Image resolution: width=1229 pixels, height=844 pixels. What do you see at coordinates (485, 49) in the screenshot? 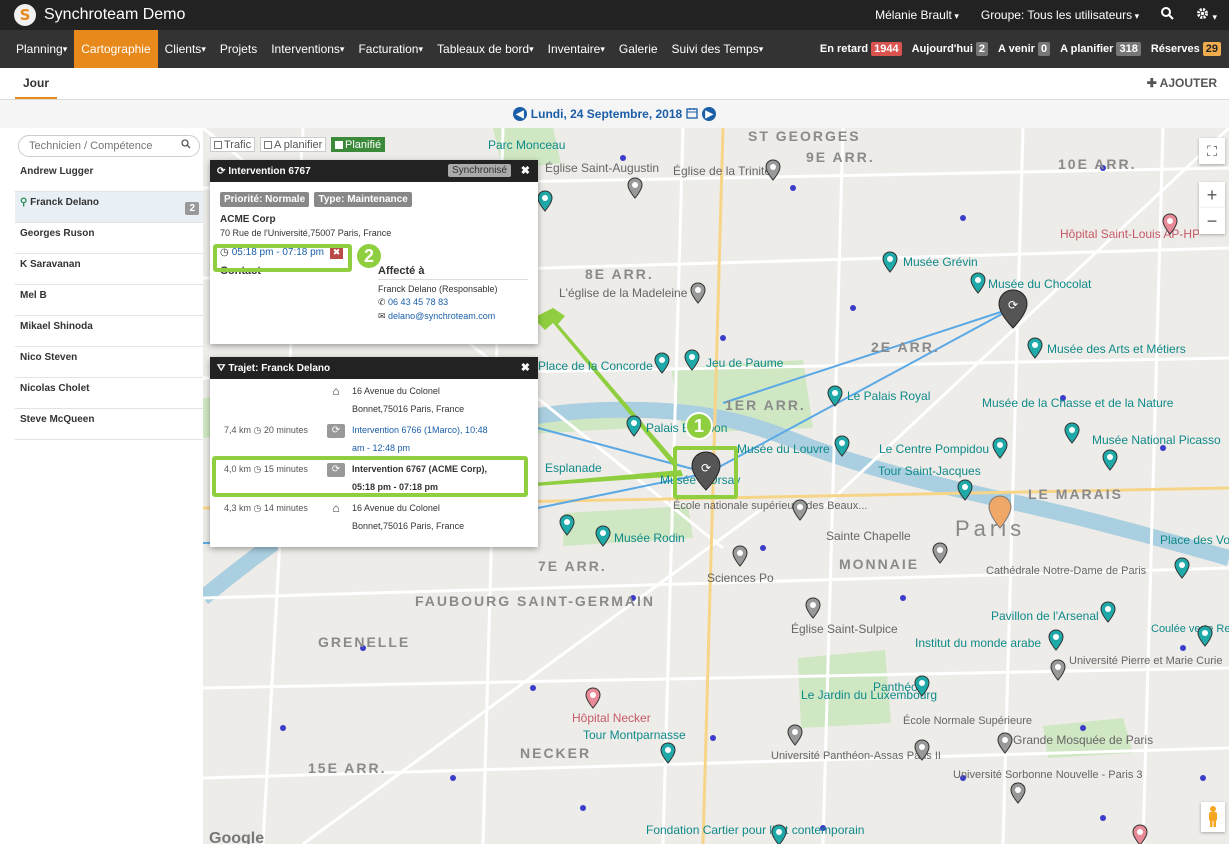
I see `nav-item-tableaux-de-bord: Tableaux de bord` at bounding box center [485, 49].